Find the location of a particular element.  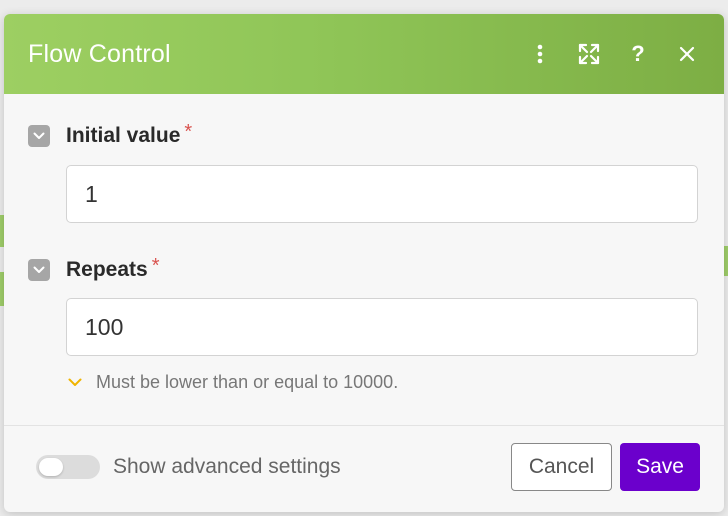

advanced-settings-label: Show advanced settings is located at coordinates (227, 466).